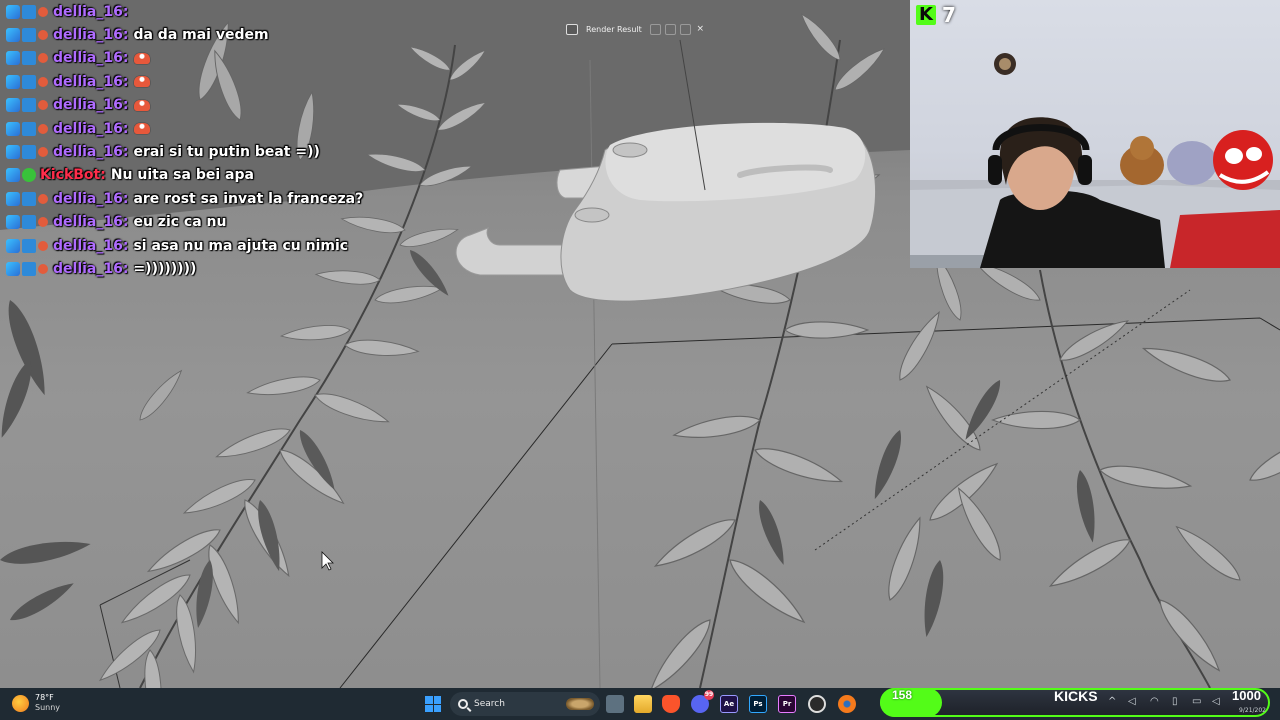 This screenshot has height=720, width=1280. I want to click on chat-message-text: =)))))))), so click(165, 268).